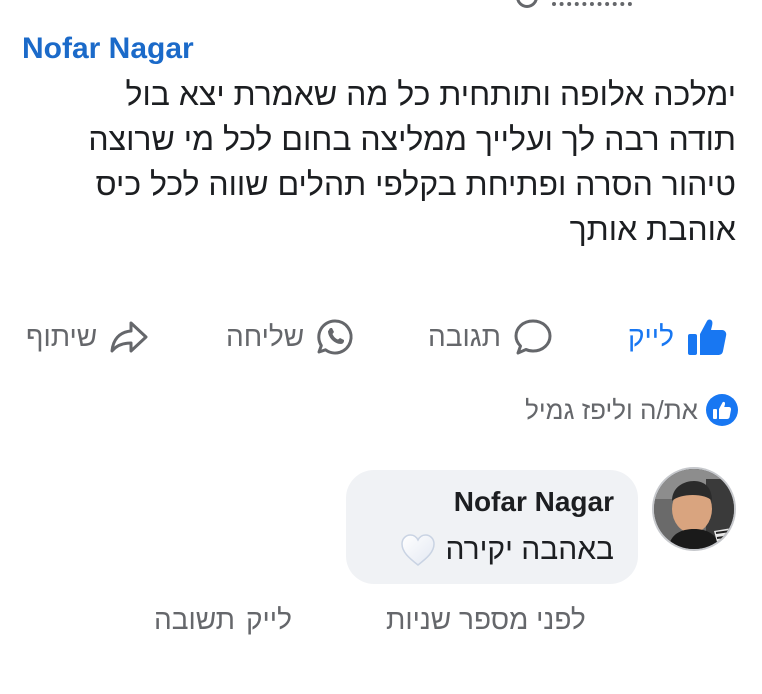 This screenshot has height=694, width=762. What do you see at coordinates (265, 336) in the screenshot?
I see `send-label: שליחה` at bounding box center [265, 336].